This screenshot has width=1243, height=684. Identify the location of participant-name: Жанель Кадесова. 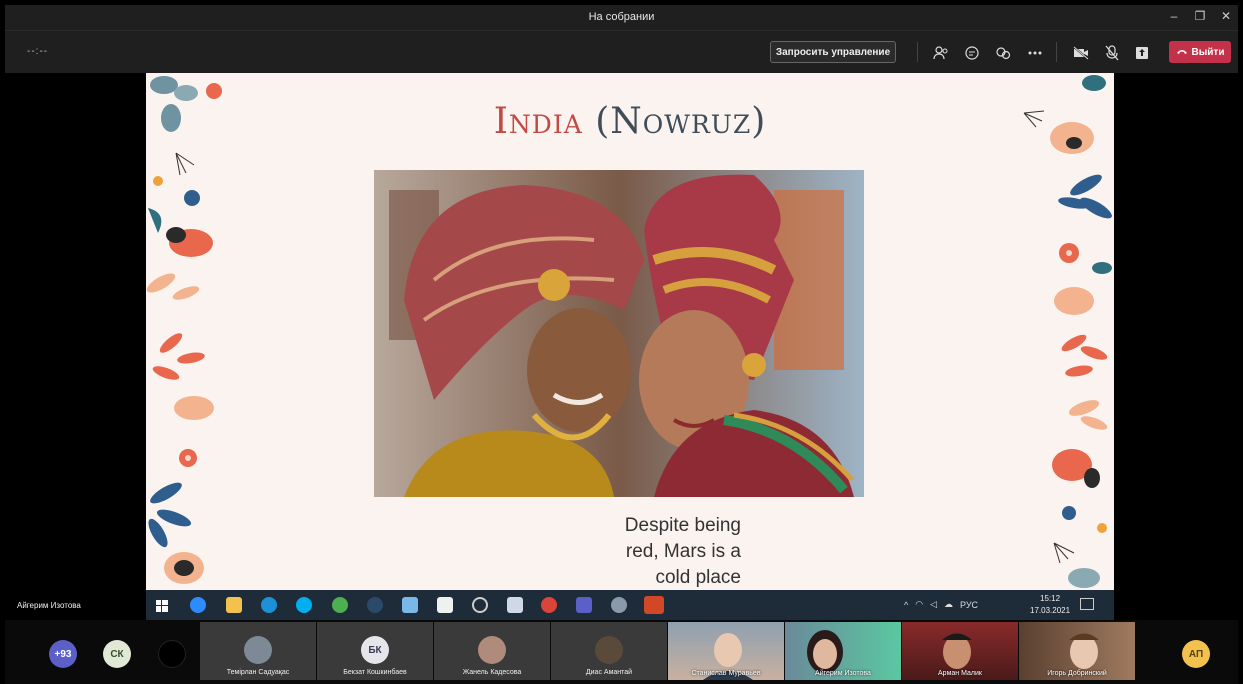
(492, 672).